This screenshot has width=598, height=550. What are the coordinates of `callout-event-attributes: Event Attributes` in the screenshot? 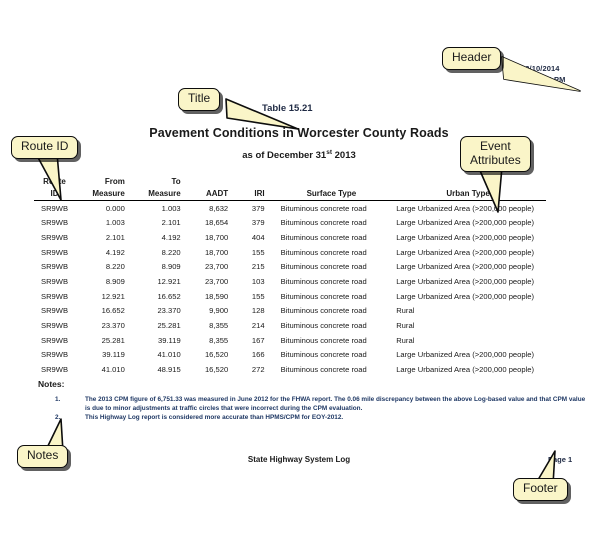 It's located at (495, 174).